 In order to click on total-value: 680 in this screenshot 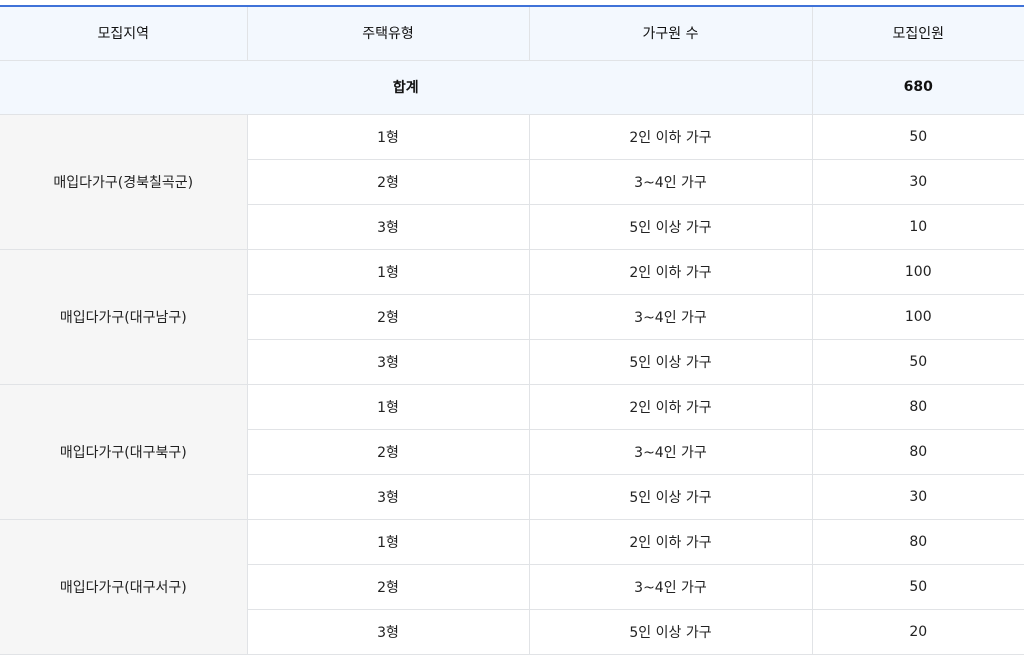, I will do `click(917, 87)`.